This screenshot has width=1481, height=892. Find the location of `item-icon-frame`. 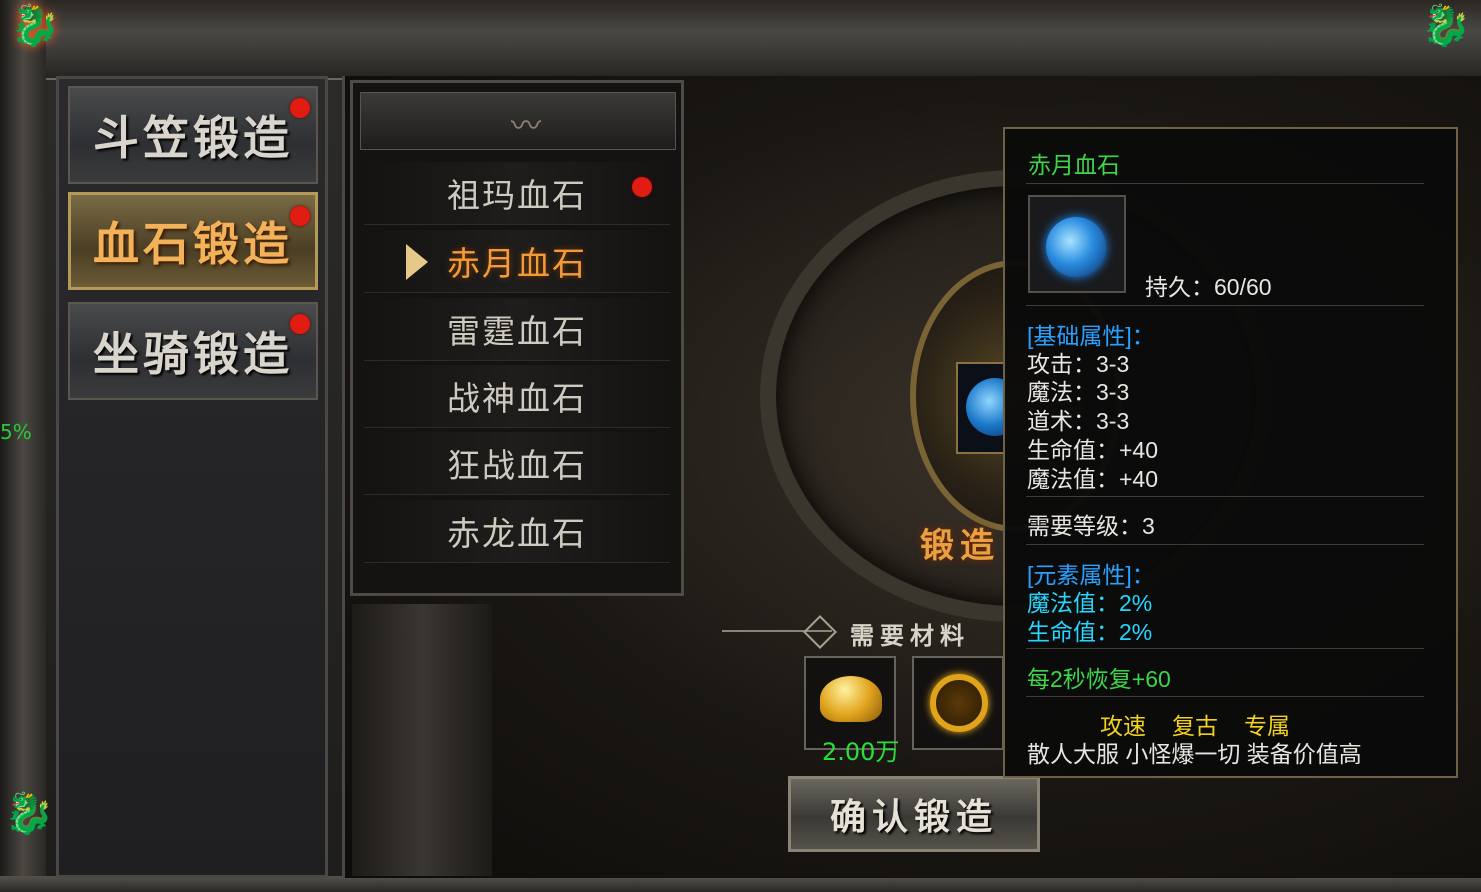

item-icon-frame is located at coordinates (1077, 244).